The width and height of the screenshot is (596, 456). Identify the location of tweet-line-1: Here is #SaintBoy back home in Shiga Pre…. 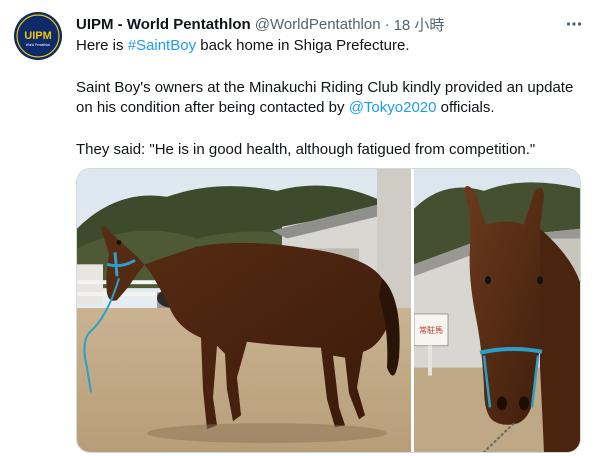
(243, 45).